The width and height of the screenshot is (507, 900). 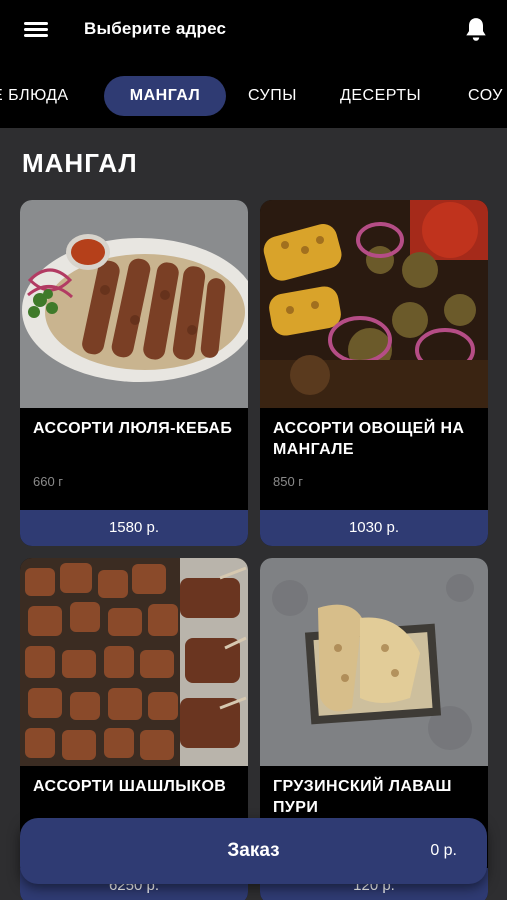 What do you see at coordinates (165, 96) in the screenshot?
I see `tab-mangal: МАНГАЛ` at bounding box center [165, 96].